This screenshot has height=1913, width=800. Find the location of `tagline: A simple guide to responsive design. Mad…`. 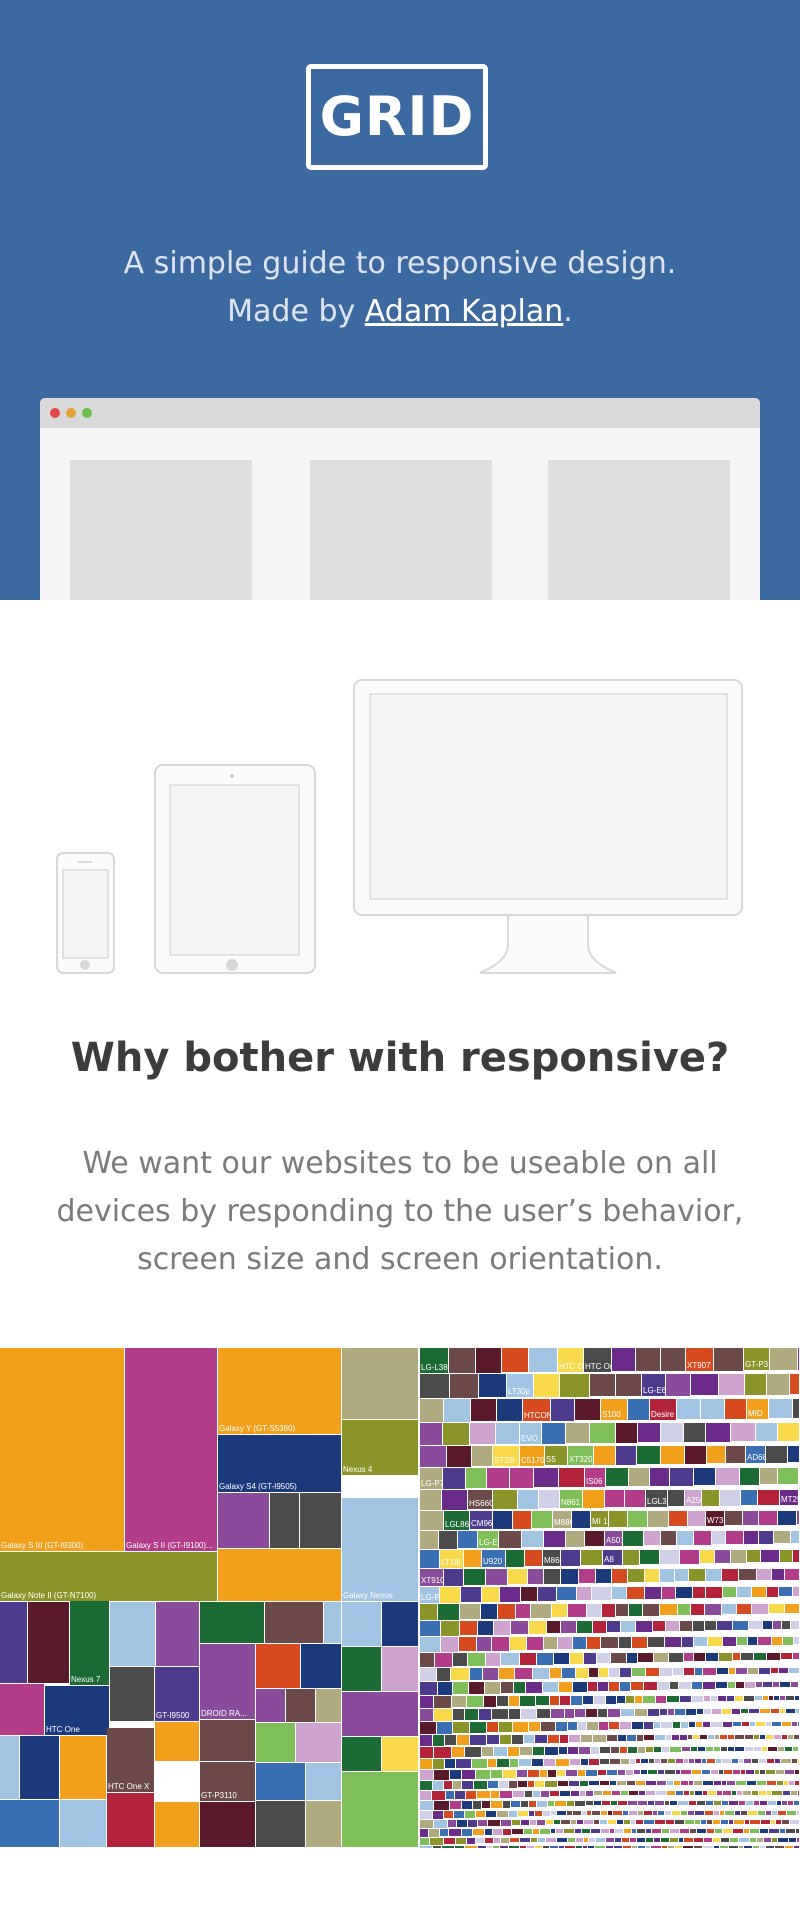

tagline: A simple guide to responsive design. Mad… is located at coordinates (400, 288).